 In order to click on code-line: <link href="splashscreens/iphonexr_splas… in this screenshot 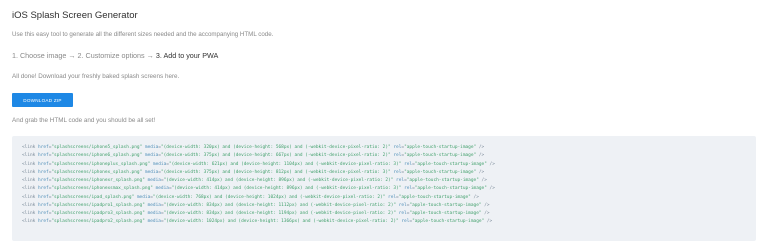, I will do `click(254, 180)`.